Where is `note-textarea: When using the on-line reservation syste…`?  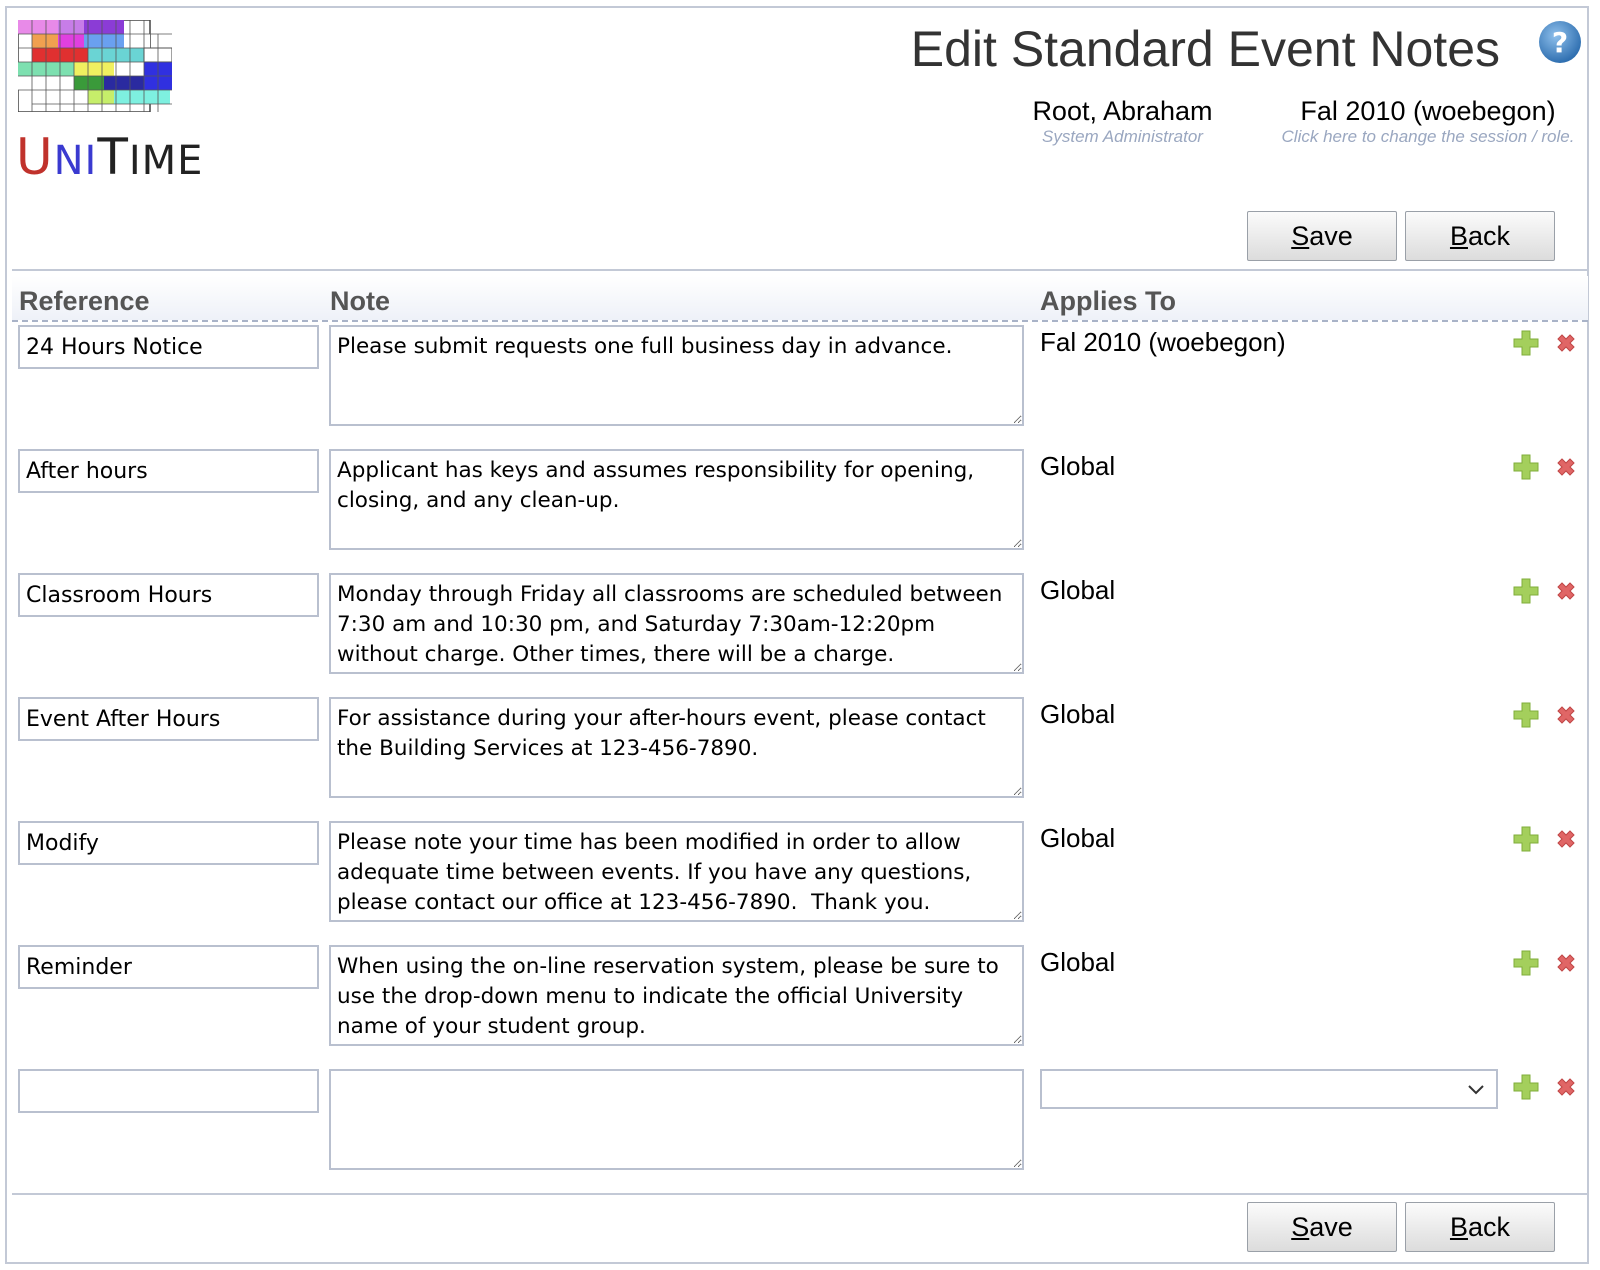
note-textarea: When using the on-line reservation syste… is located at coordinates (676, 995).